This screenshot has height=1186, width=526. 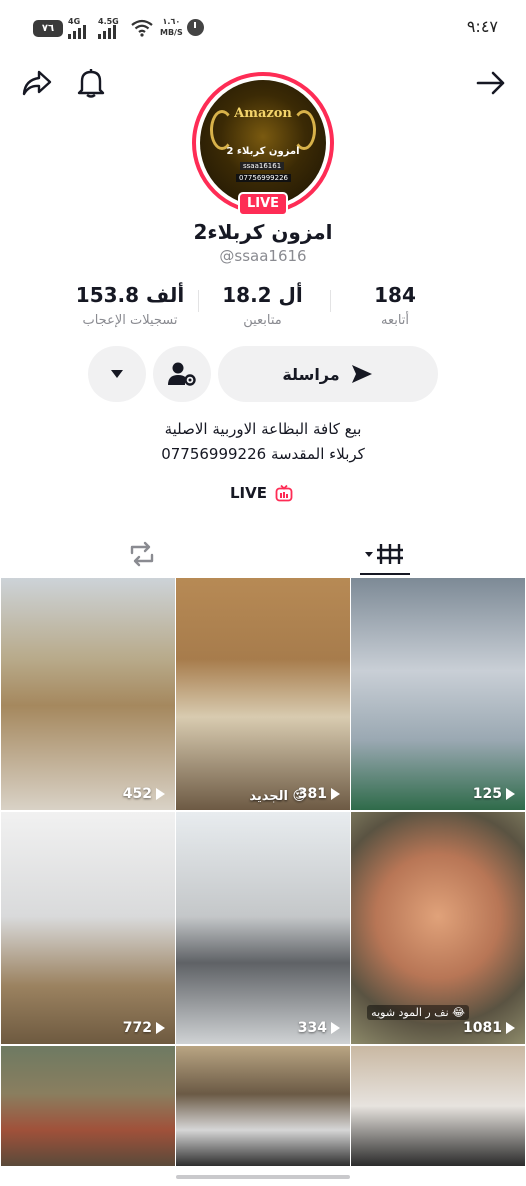 I want to click on username: @ssaa1616, so click(x=263, y=256).